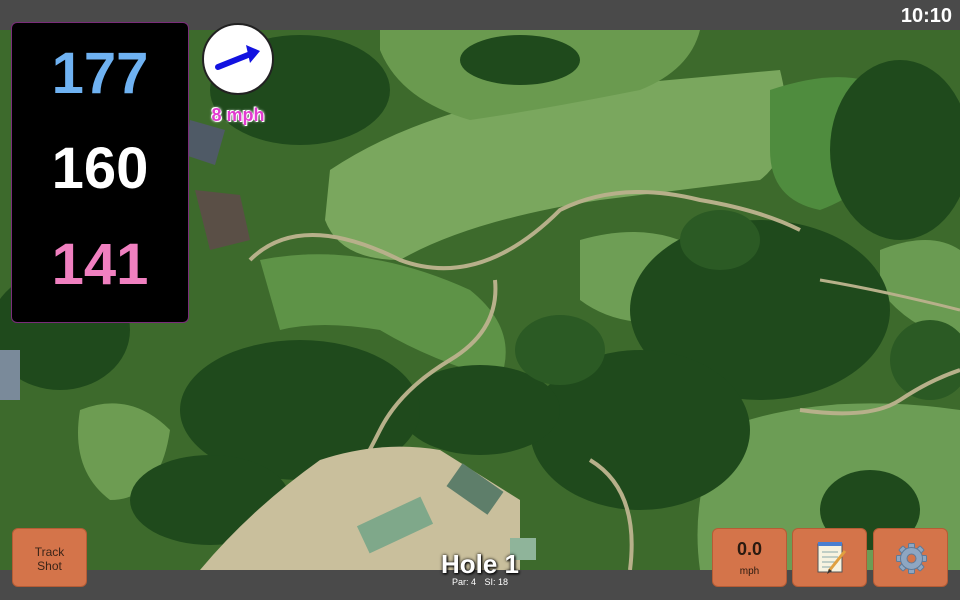 The image size is (960, 600). I want to click on hole-title: Hole 1, so click(480, 564).